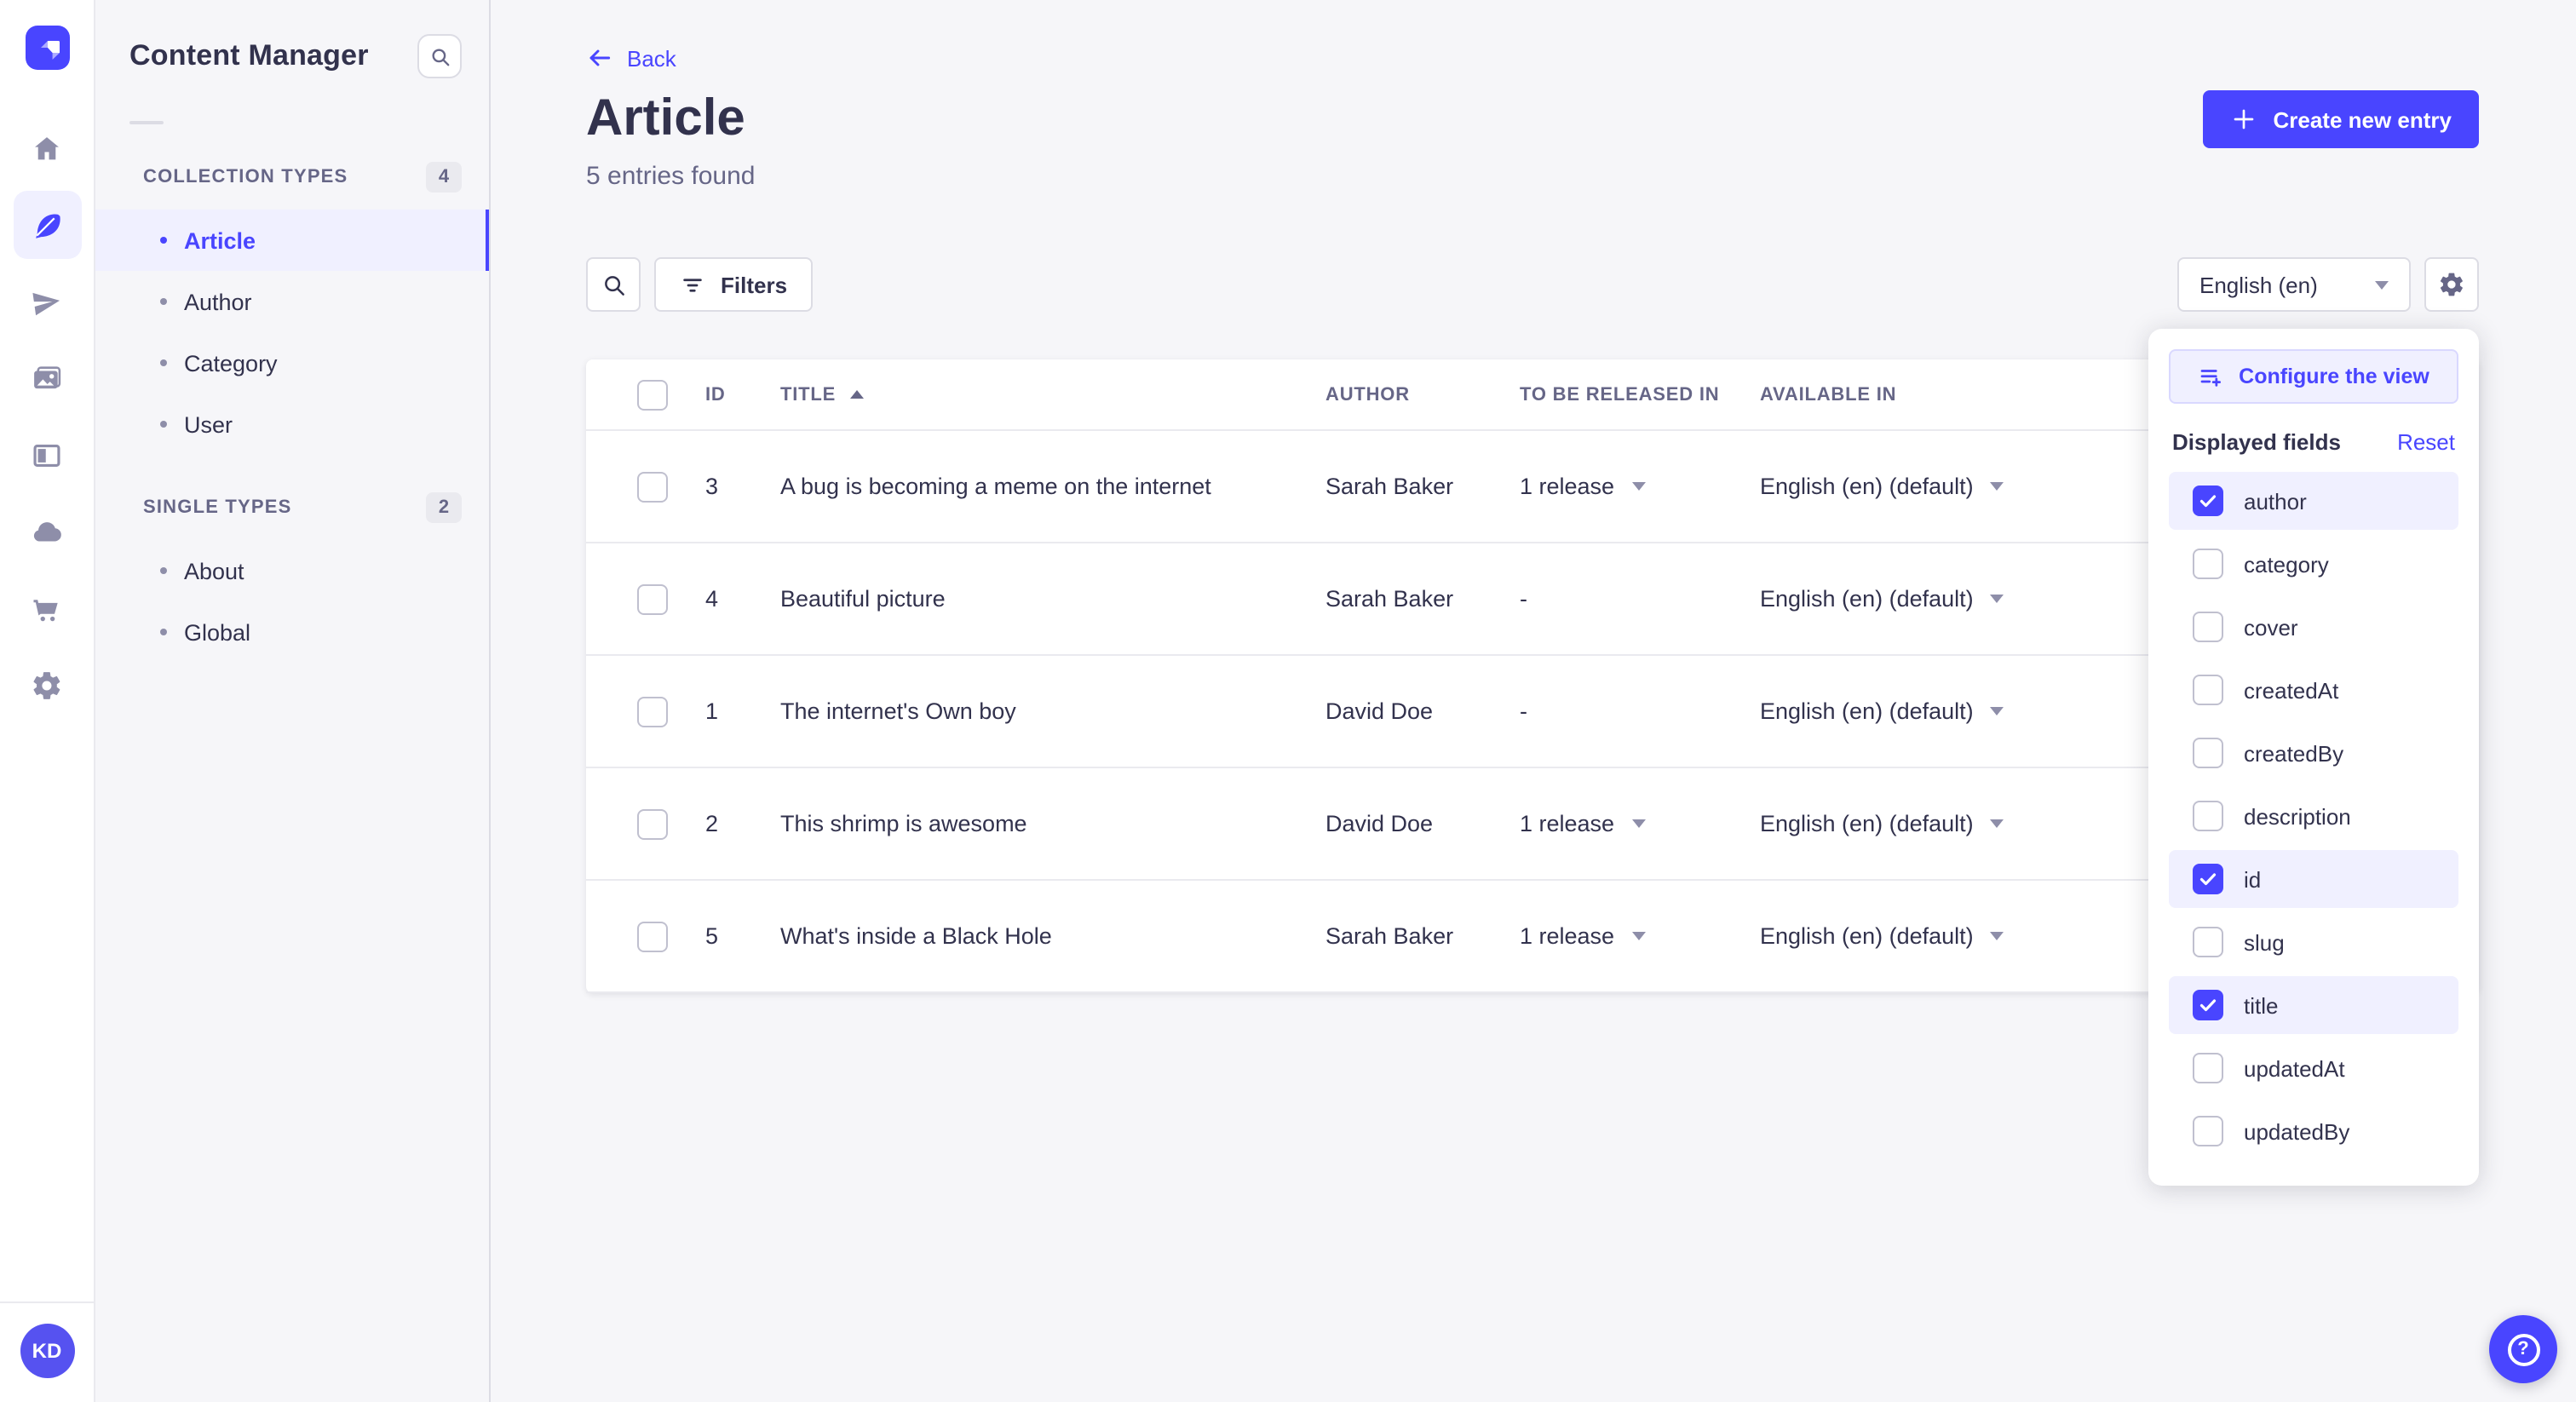 This screenshot has height=1402, width=2576. Describe the element at coordinates (857, 394) in the screenshot. I see `sort-ascending-icon` at that location.